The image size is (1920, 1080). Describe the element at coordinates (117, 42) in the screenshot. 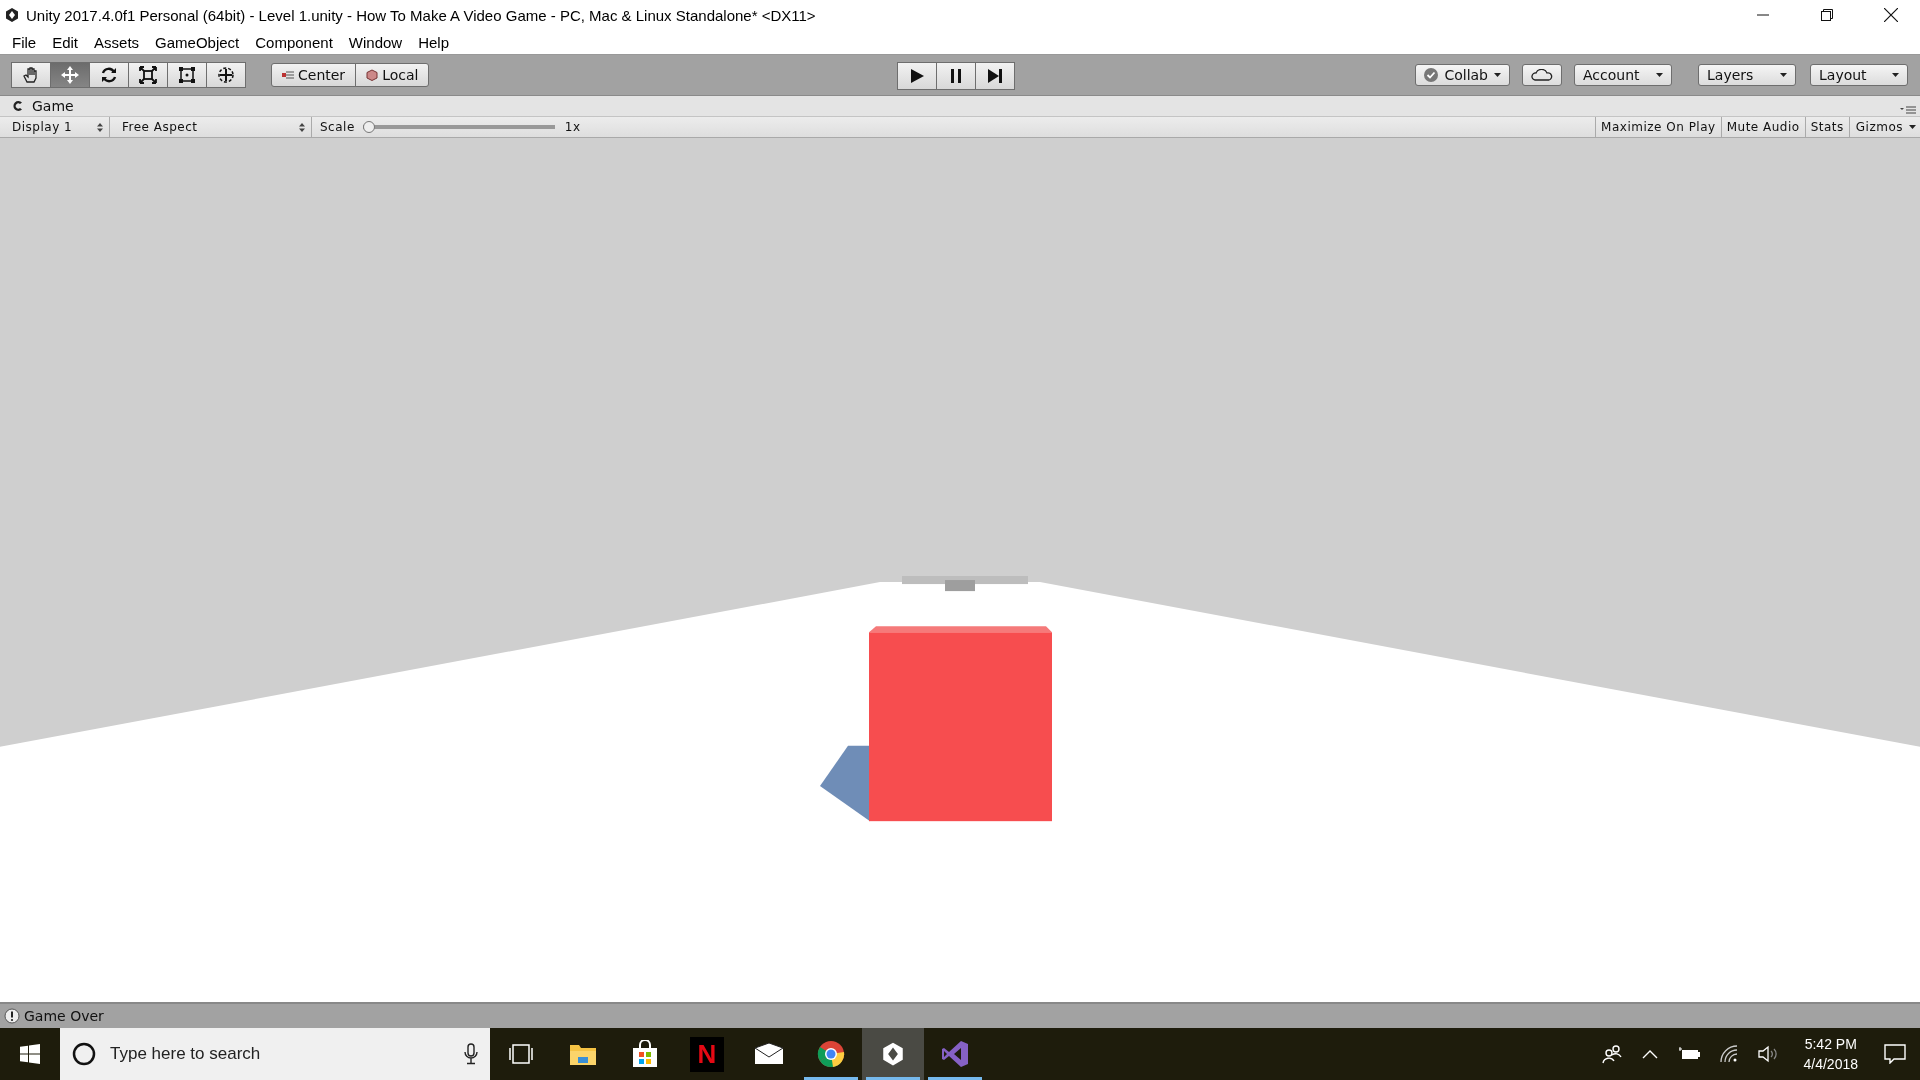

I see `menu-item: Assets` at that location.